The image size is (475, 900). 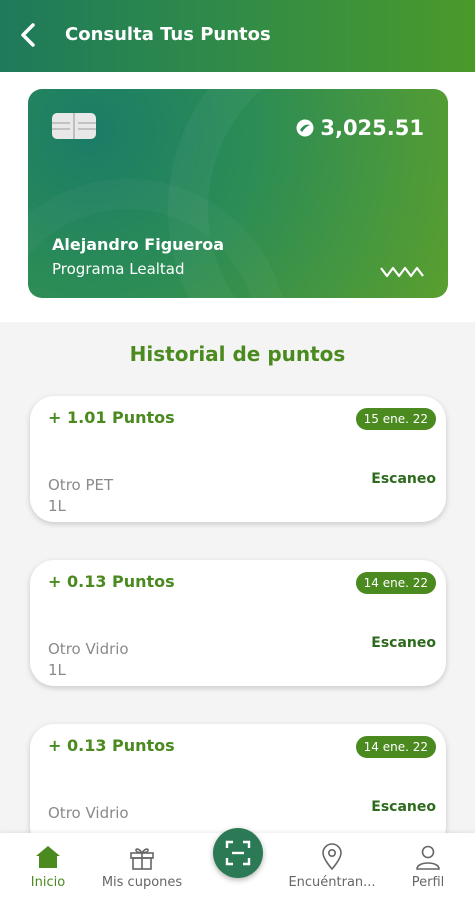 I want to click on program-name: Programa Lealtad, so click(x=118, y=269).